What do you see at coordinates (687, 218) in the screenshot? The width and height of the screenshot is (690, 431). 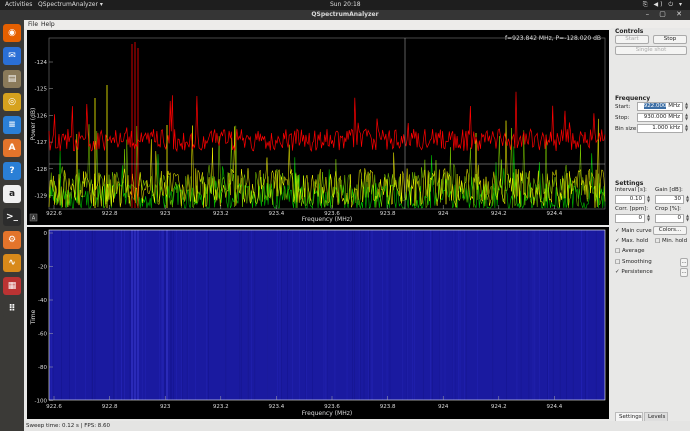 I see `crop-spinner: ▲ ▼` at bounding box center [687, 218].